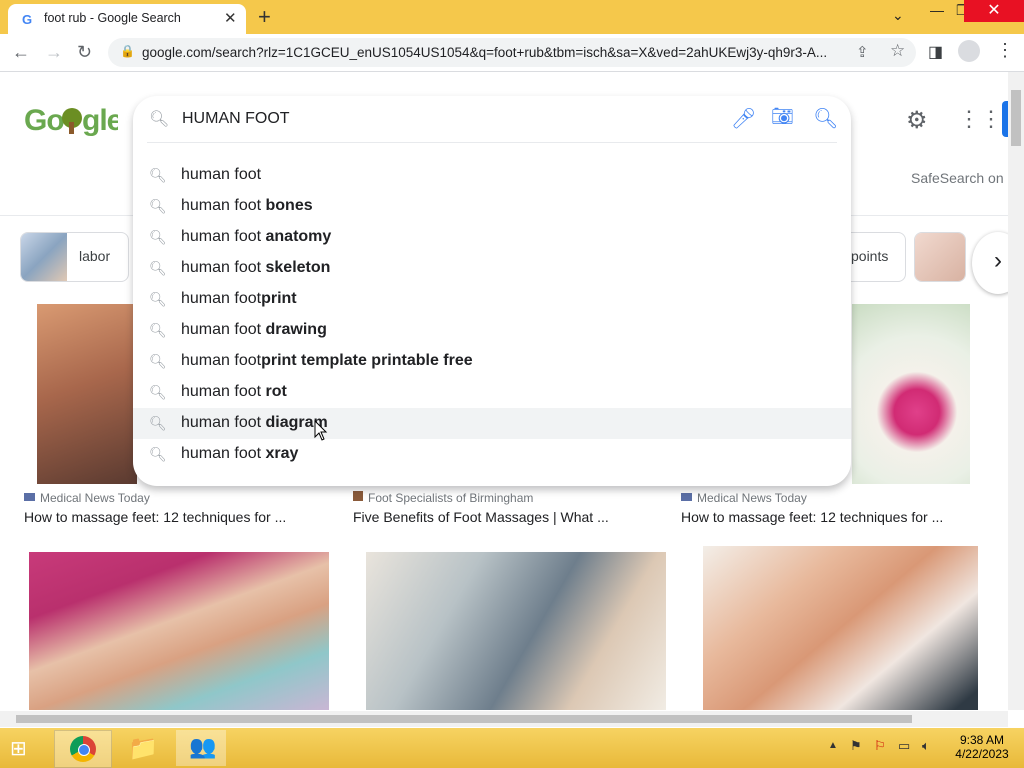 The height and width of the screenshot is (768, 1024). What do you see at coordinates (44, 120) in the screenshot?
I see `svg-text: Go` at bounding box center [44, 120].